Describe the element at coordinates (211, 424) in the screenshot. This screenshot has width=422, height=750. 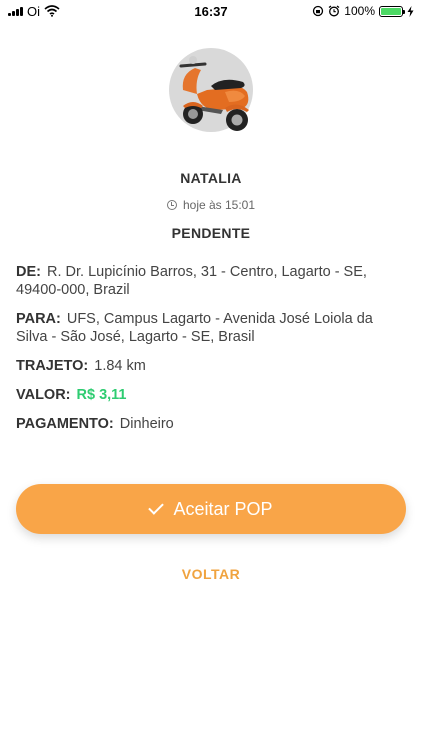
I see `detail-payment: PAGAMENTO: Dinheiro` at that location.